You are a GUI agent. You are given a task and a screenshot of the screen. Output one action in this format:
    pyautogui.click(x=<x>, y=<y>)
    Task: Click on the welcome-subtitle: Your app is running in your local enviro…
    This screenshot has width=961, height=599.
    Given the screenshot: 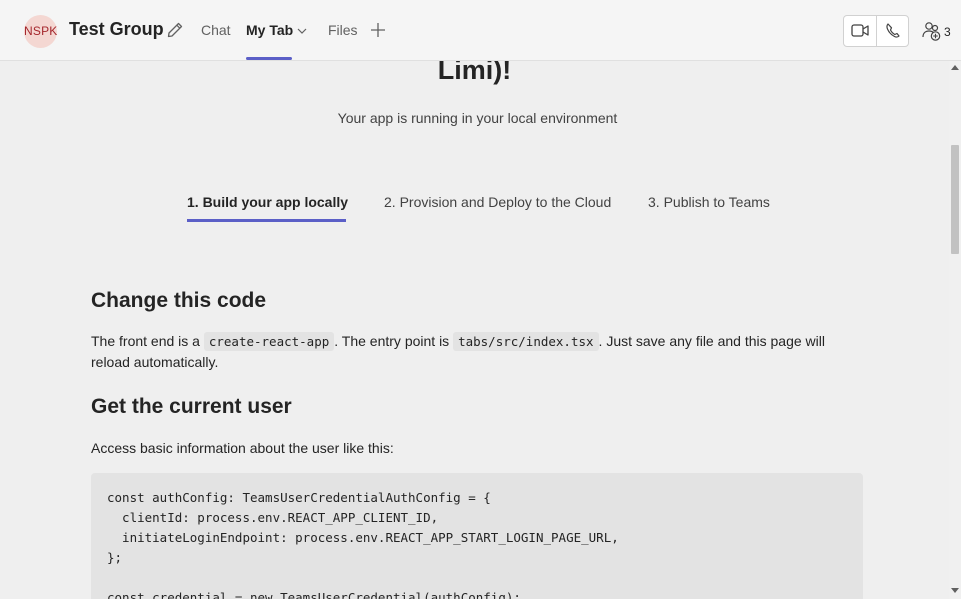 What is the action you would take?
    pyautogui.click(x=477, y=118)
    